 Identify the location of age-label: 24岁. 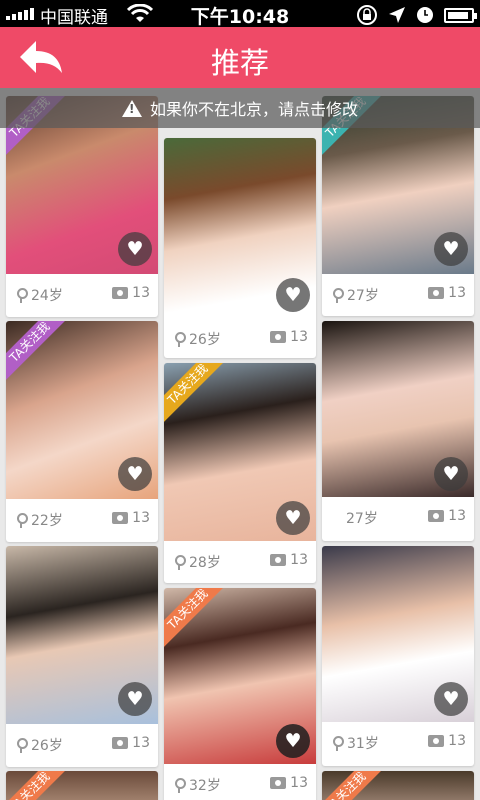
(47, 296).